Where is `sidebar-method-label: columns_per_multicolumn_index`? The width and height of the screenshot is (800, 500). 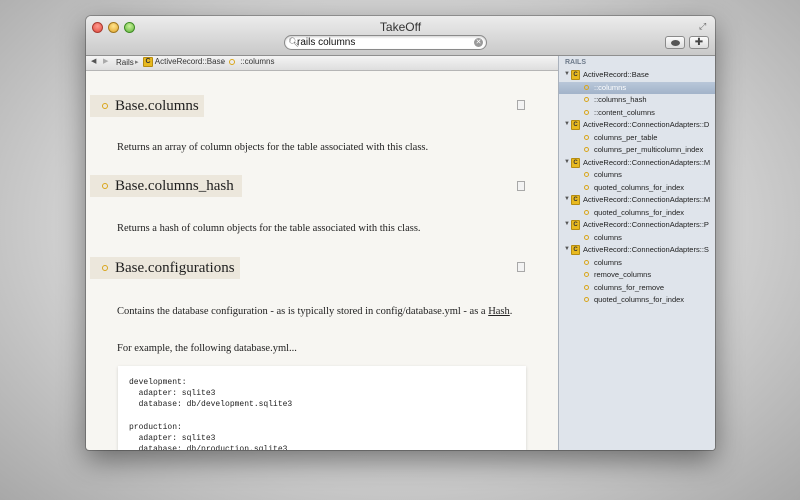 sidebar-method-label: columns_per_multicolumn_index is located at coordinates (649, 149).